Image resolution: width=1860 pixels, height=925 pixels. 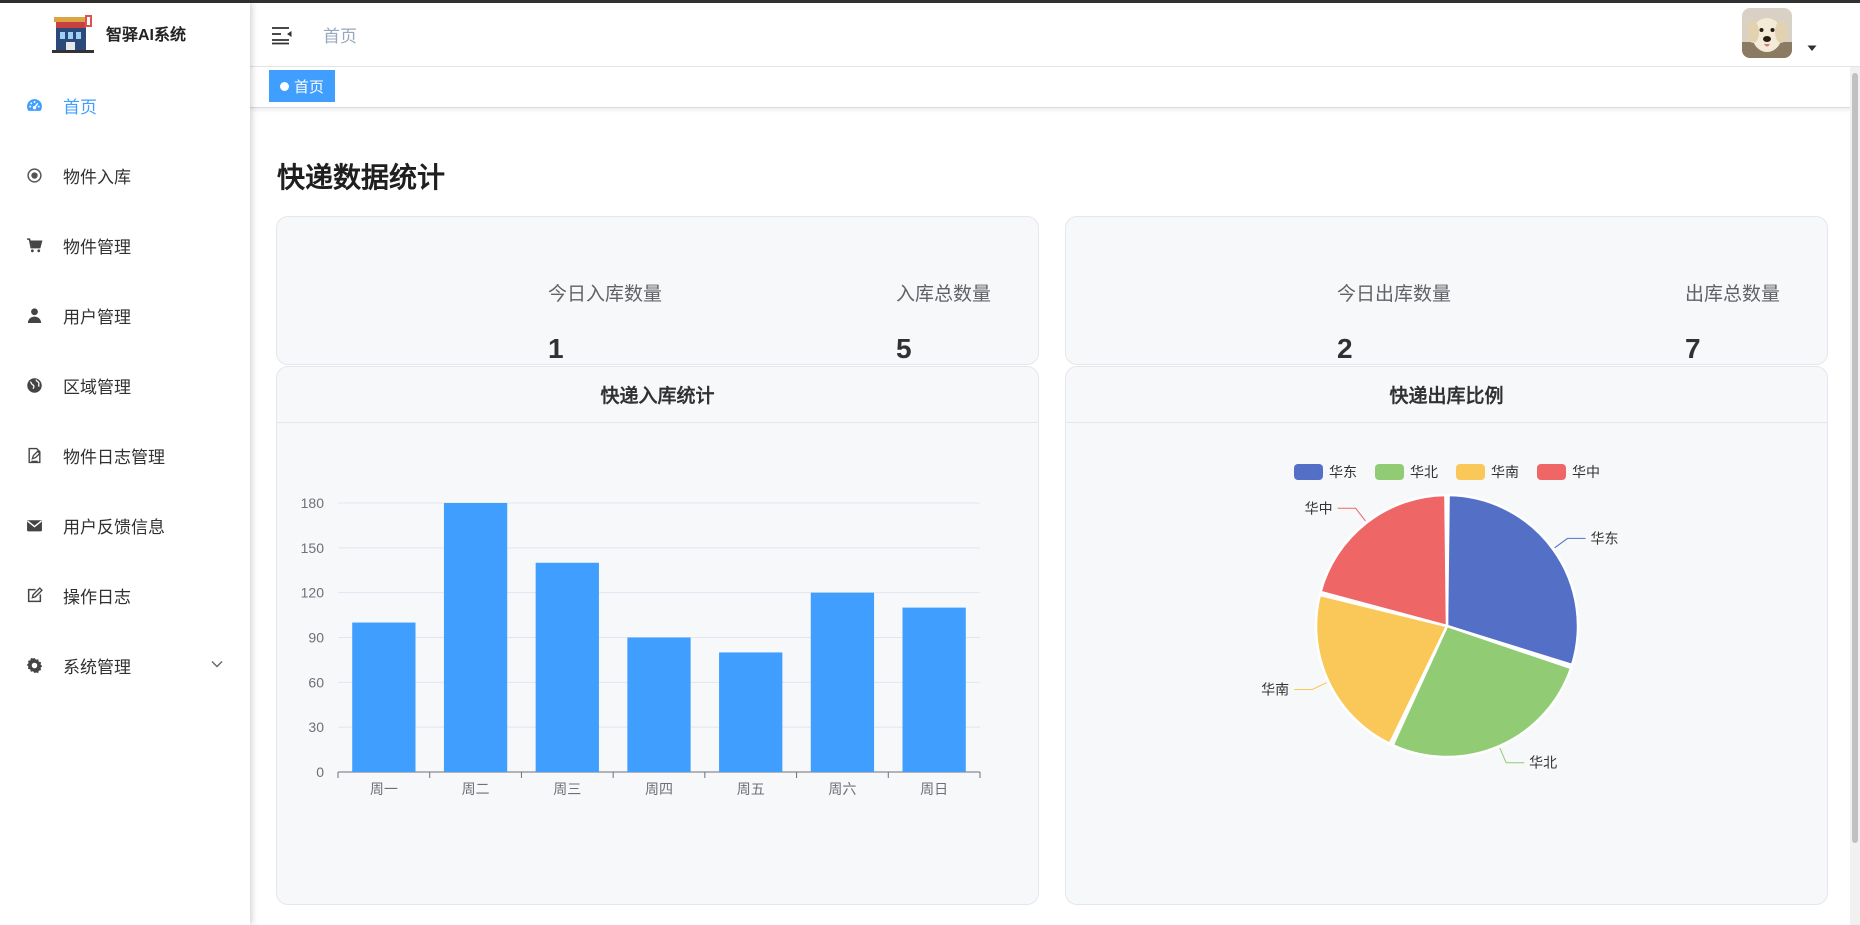 What do you see at coordinates (313, 548) in the screenshot?
I see `y-tick-label: 150` at bounding box center [313, 548].